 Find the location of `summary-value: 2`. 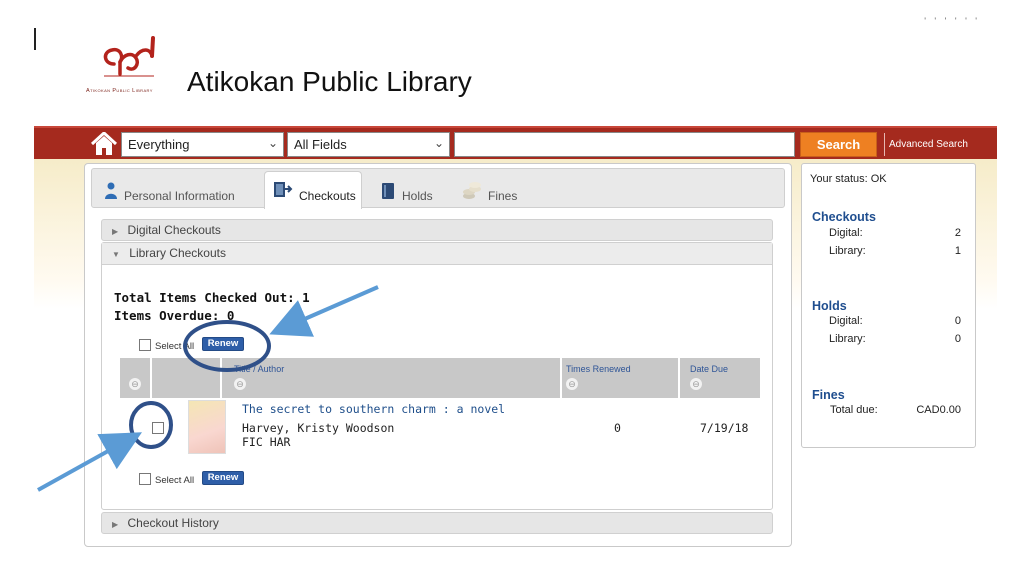

summary-value: 2 is located at coordinates (957, 233).